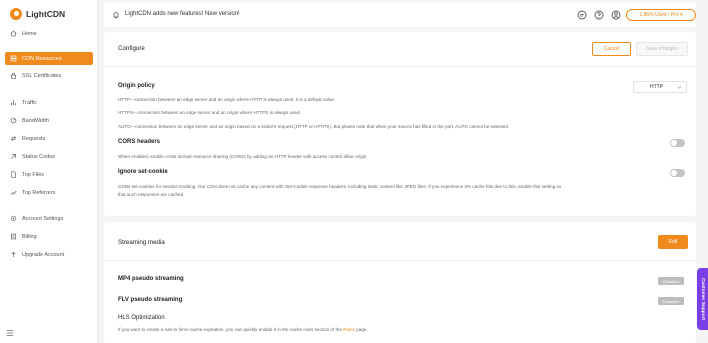  I want to click on chat-icon, so click(582, 15).